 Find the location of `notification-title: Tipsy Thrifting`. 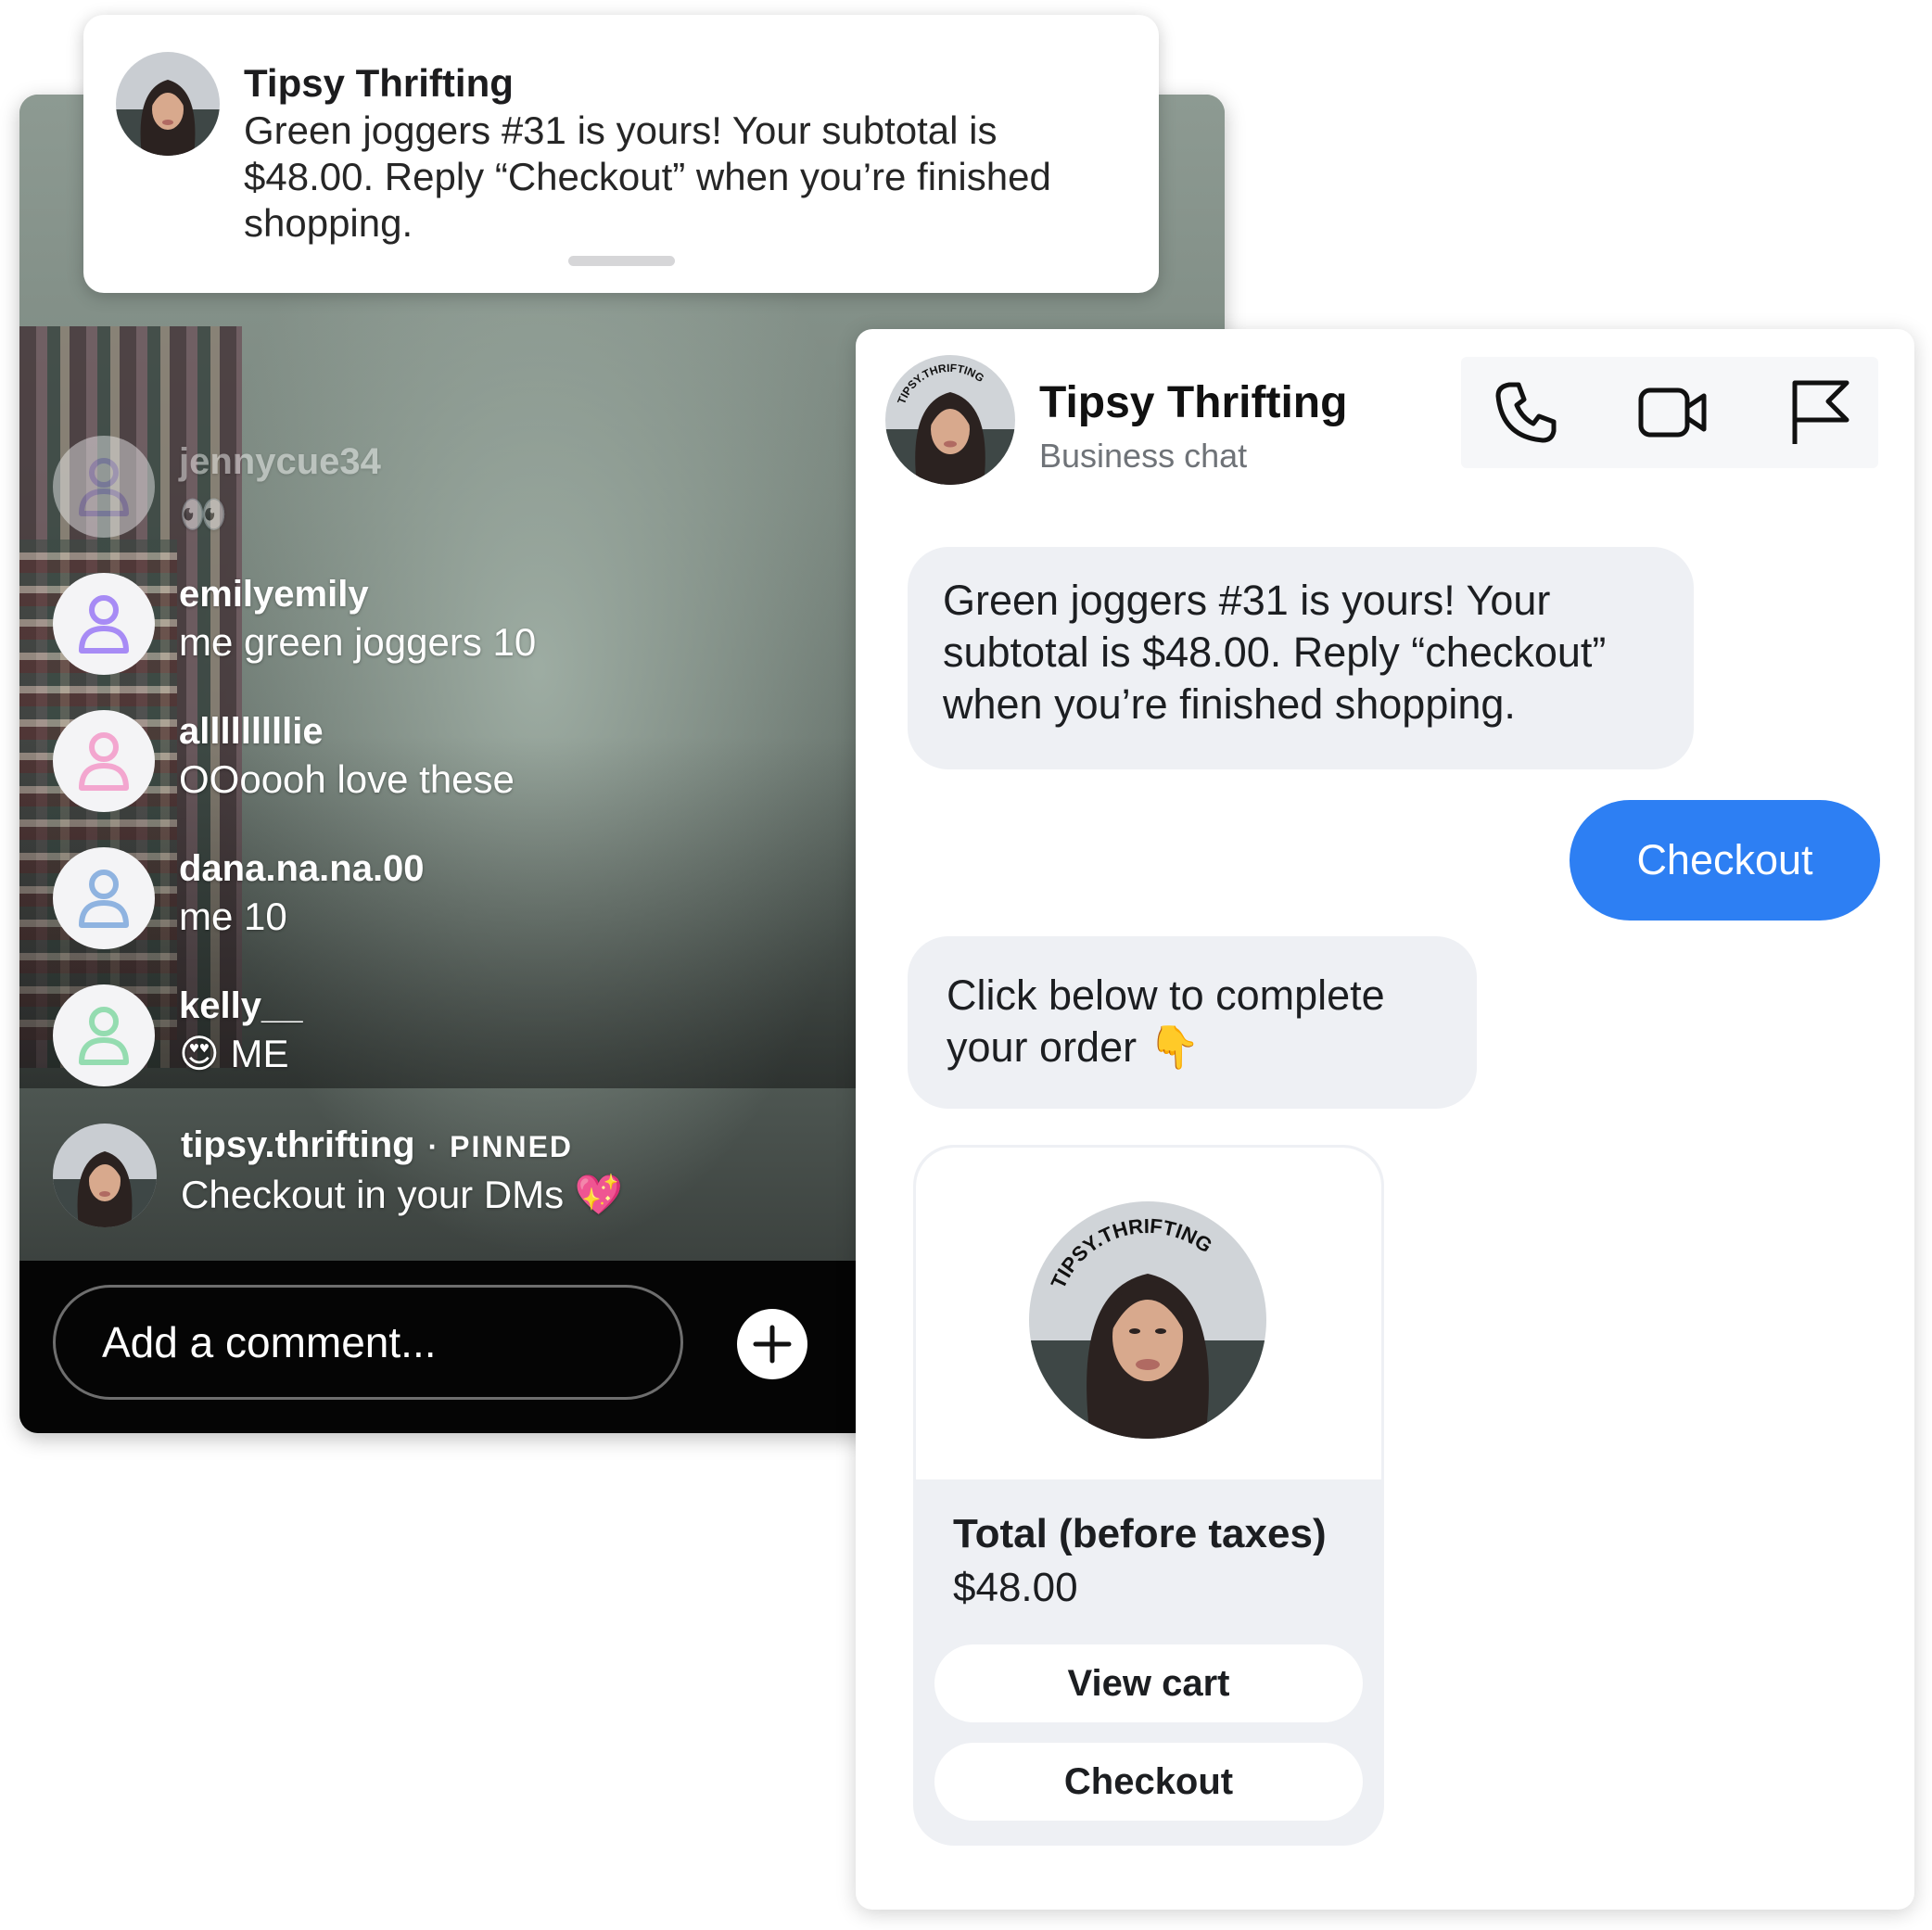

notification-title: Tipsy Thrifting is located at coordinates (379, 83).